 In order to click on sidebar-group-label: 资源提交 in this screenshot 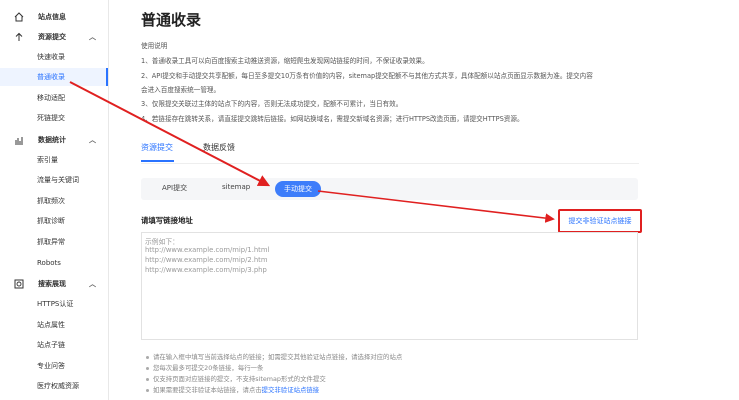, I will do `click(52, 37)`.